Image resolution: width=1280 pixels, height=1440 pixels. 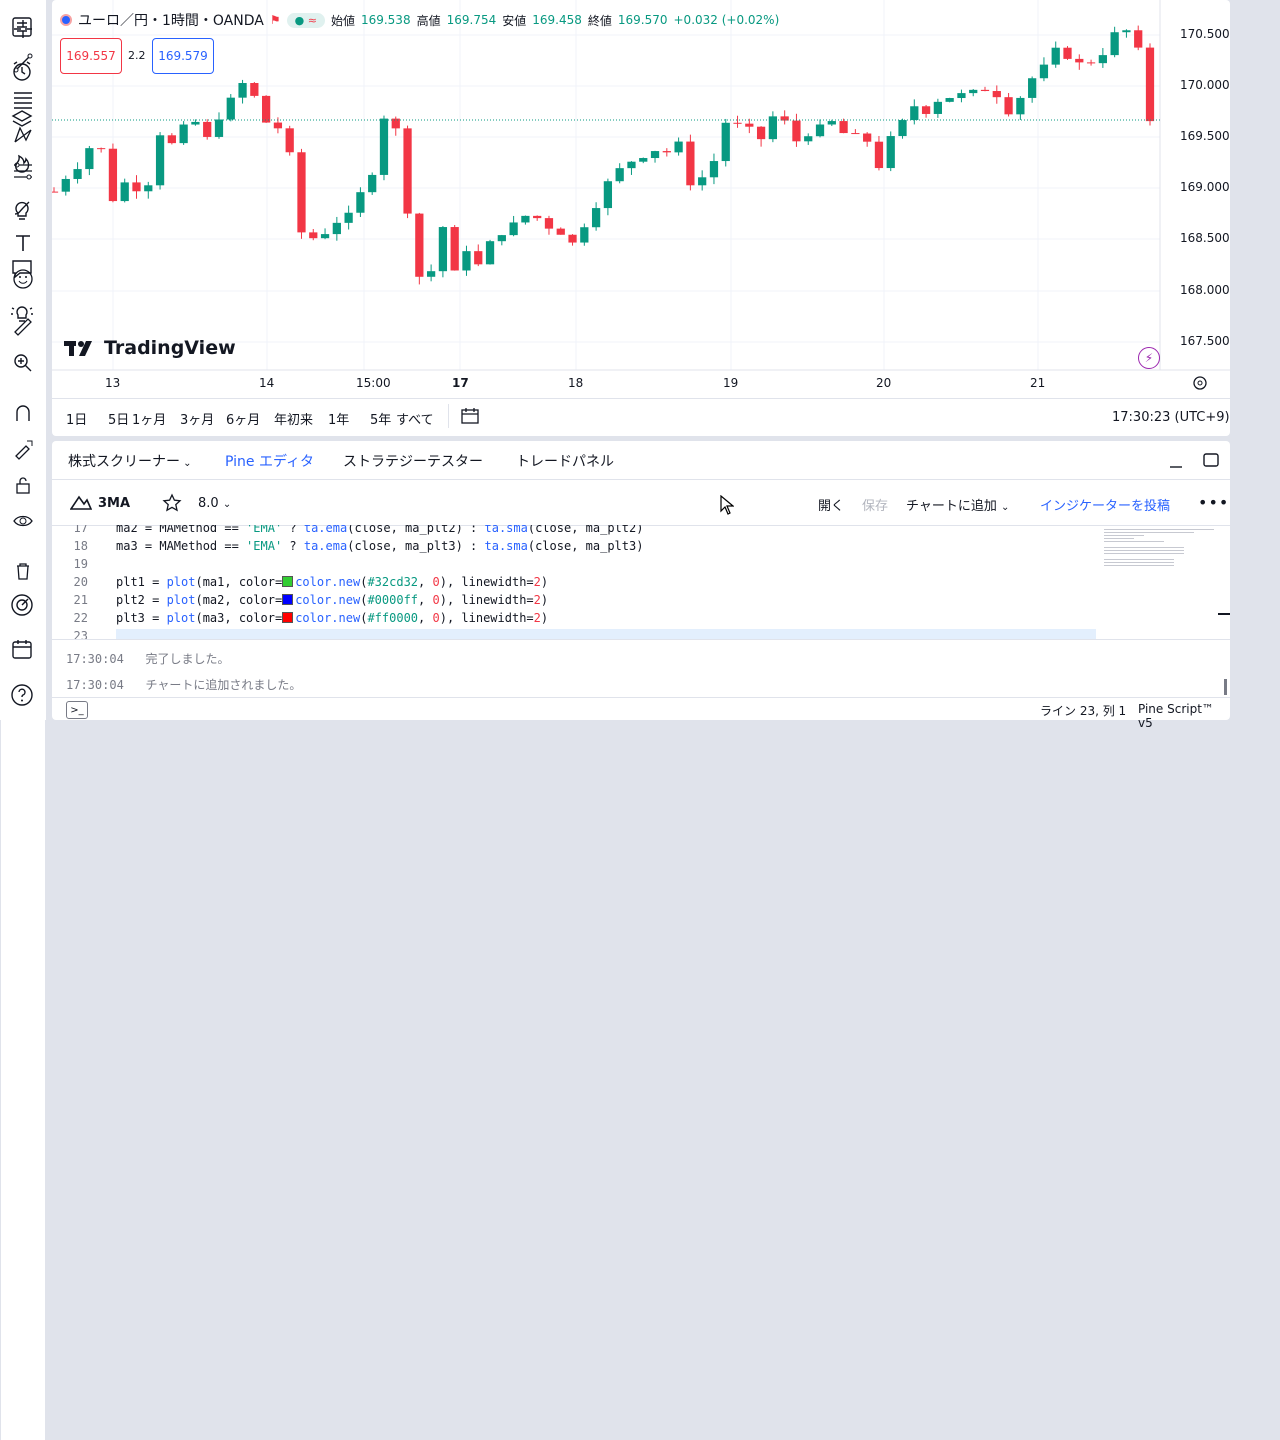 I want to click on layers-icon, so click(x=22, y=119).